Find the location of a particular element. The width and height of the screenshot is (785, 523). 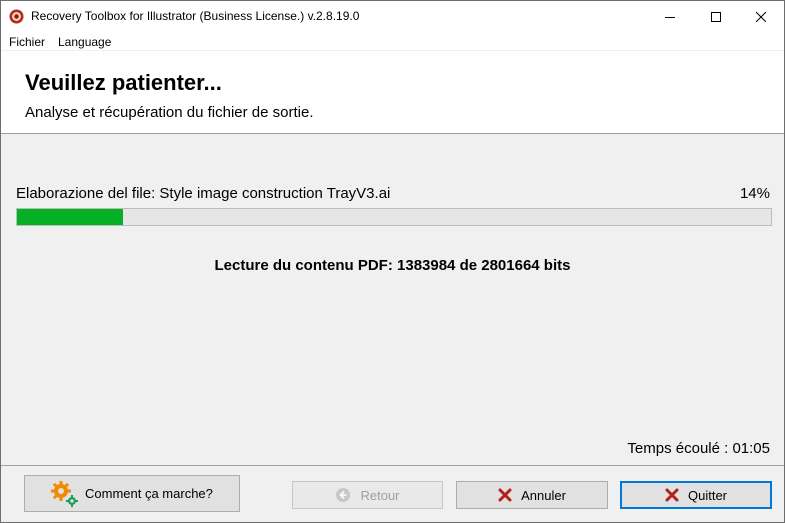

elapsed-time: Temps écoulé : 01:05 is located at coordinates (698, 448).